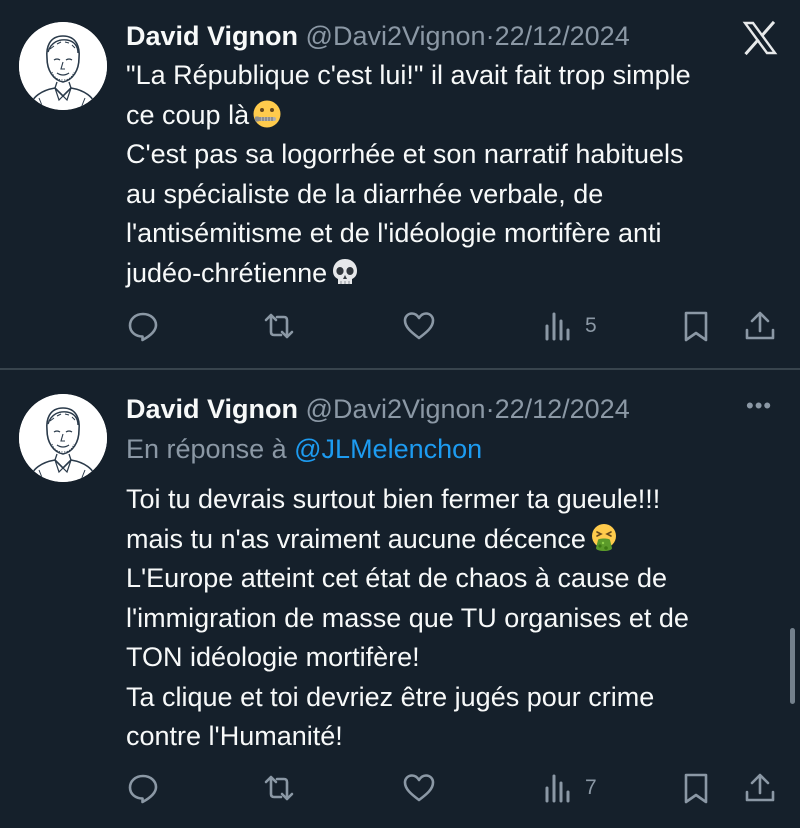  Describe the element at coordinates (188, 114) in the screenshot. I see `tweet-text-fragment: ce coup là` at that location.